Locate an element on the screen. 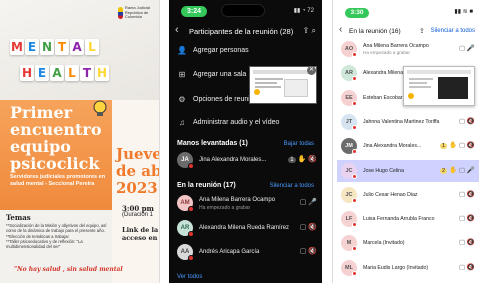 This screenshot has height=283, width=479. hand-raised-badge: 1 is located at coordinates (292, 160).